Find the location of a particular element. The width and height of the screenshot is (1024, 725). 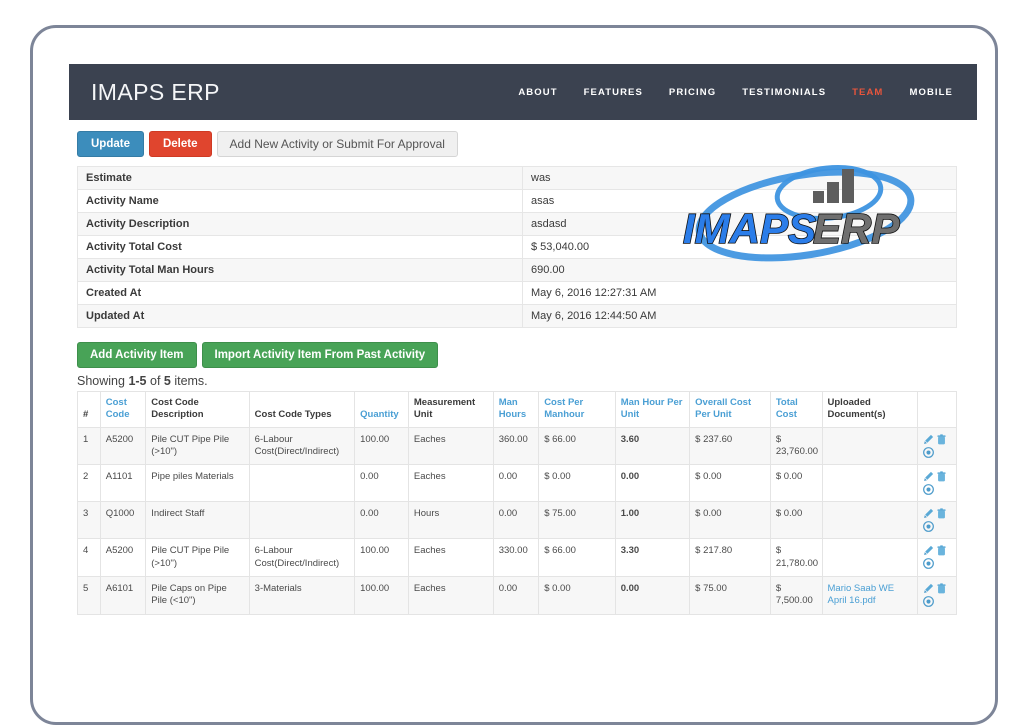

cell-cost-per-manhour: $ 0.00 is located at coordinates (577, 483).